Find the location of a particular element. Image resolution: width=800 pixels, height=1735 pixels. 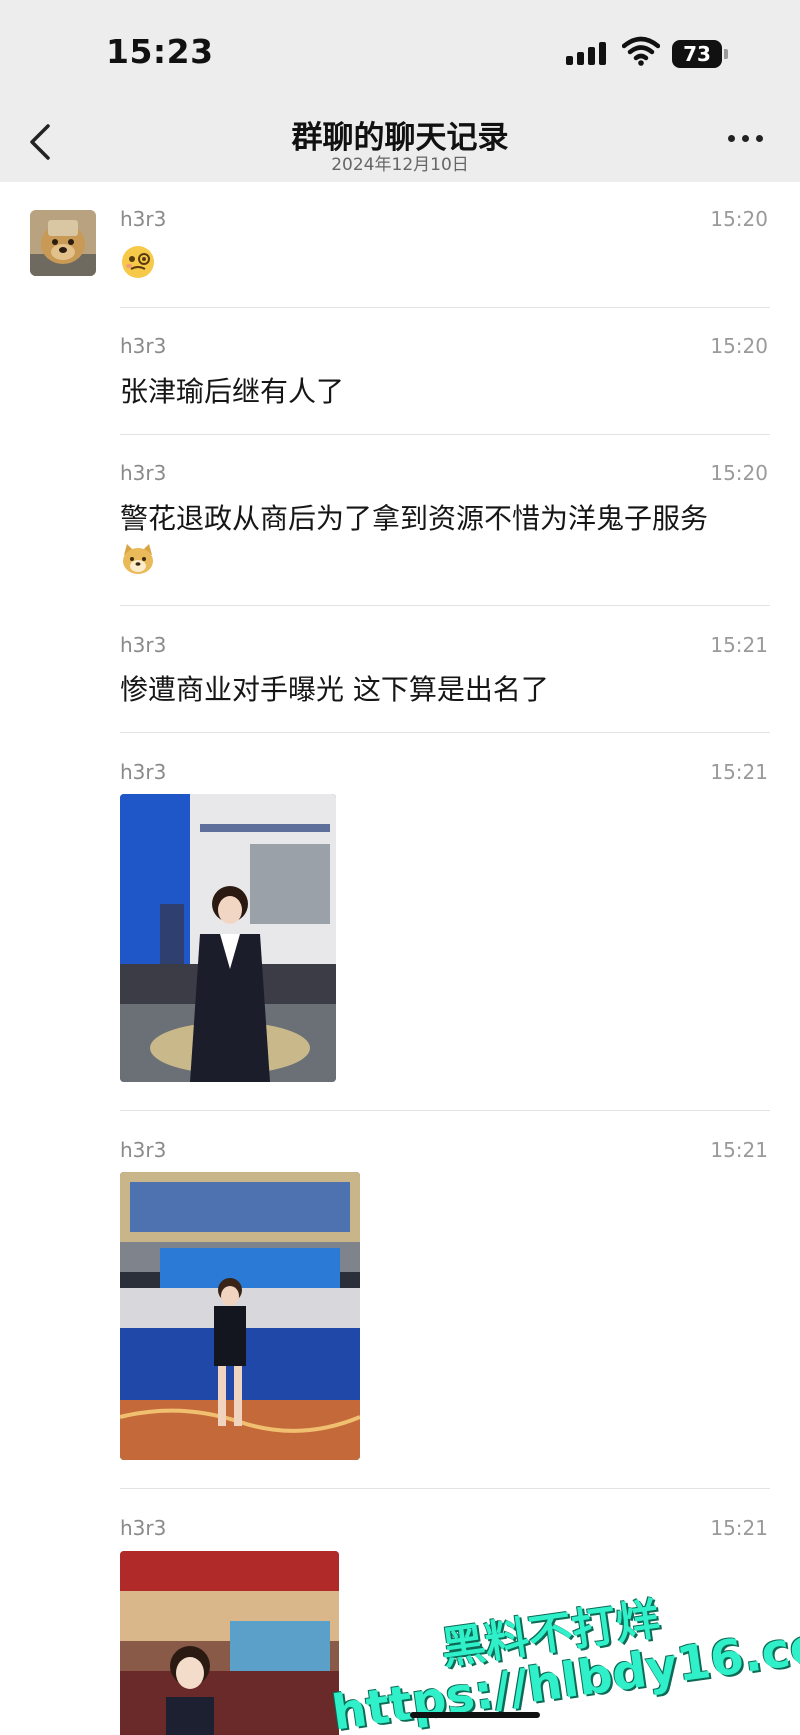

page-subtitle-date: 2024年12月10日 is located at coordinates (400, 165).